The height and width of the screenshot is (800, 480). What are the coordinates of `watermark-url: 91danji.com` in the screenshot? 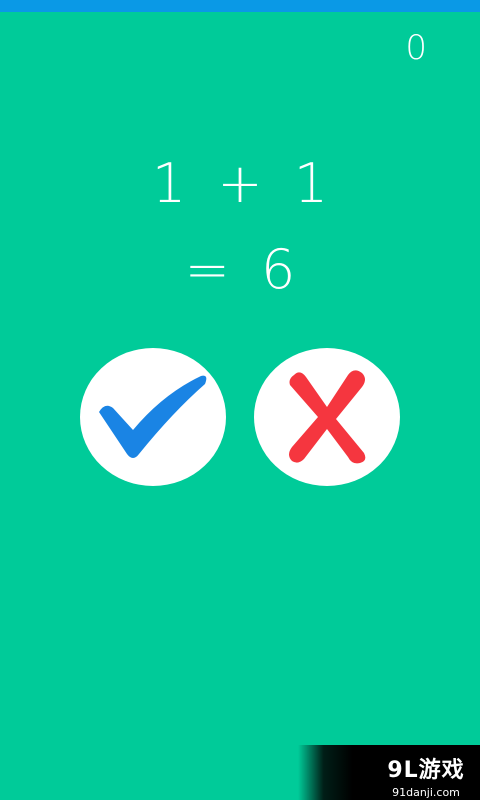 It's located at (426, 792).